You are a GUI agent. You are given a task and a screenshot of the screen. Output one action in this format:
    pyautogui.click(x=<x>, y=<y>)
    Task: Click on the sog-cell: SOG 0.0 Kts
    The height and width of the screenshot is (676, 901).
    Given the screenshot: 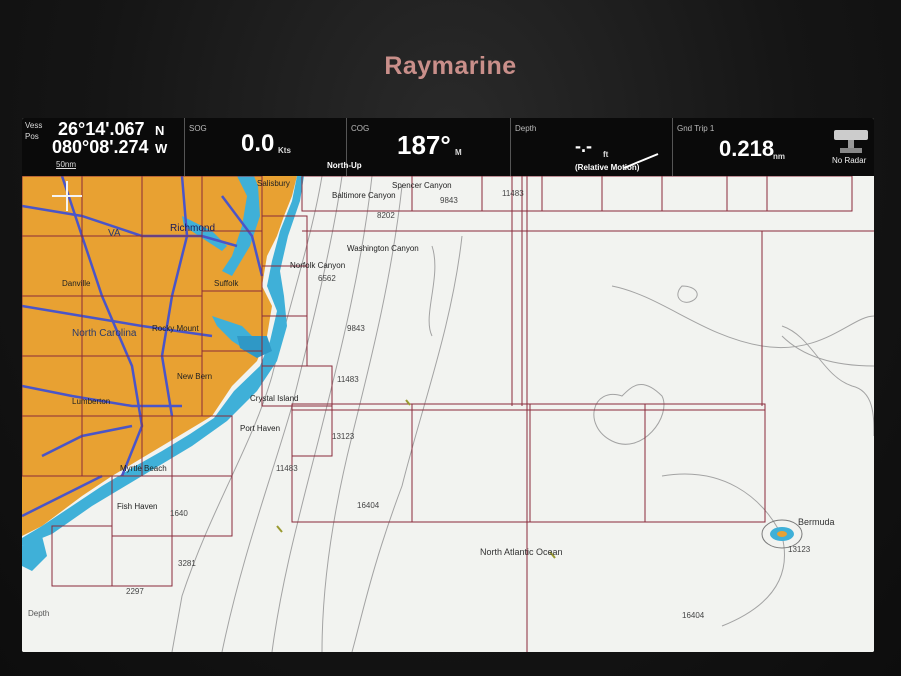 What is the action you would take?
    pyautogui.click(x=264, y=147)
    